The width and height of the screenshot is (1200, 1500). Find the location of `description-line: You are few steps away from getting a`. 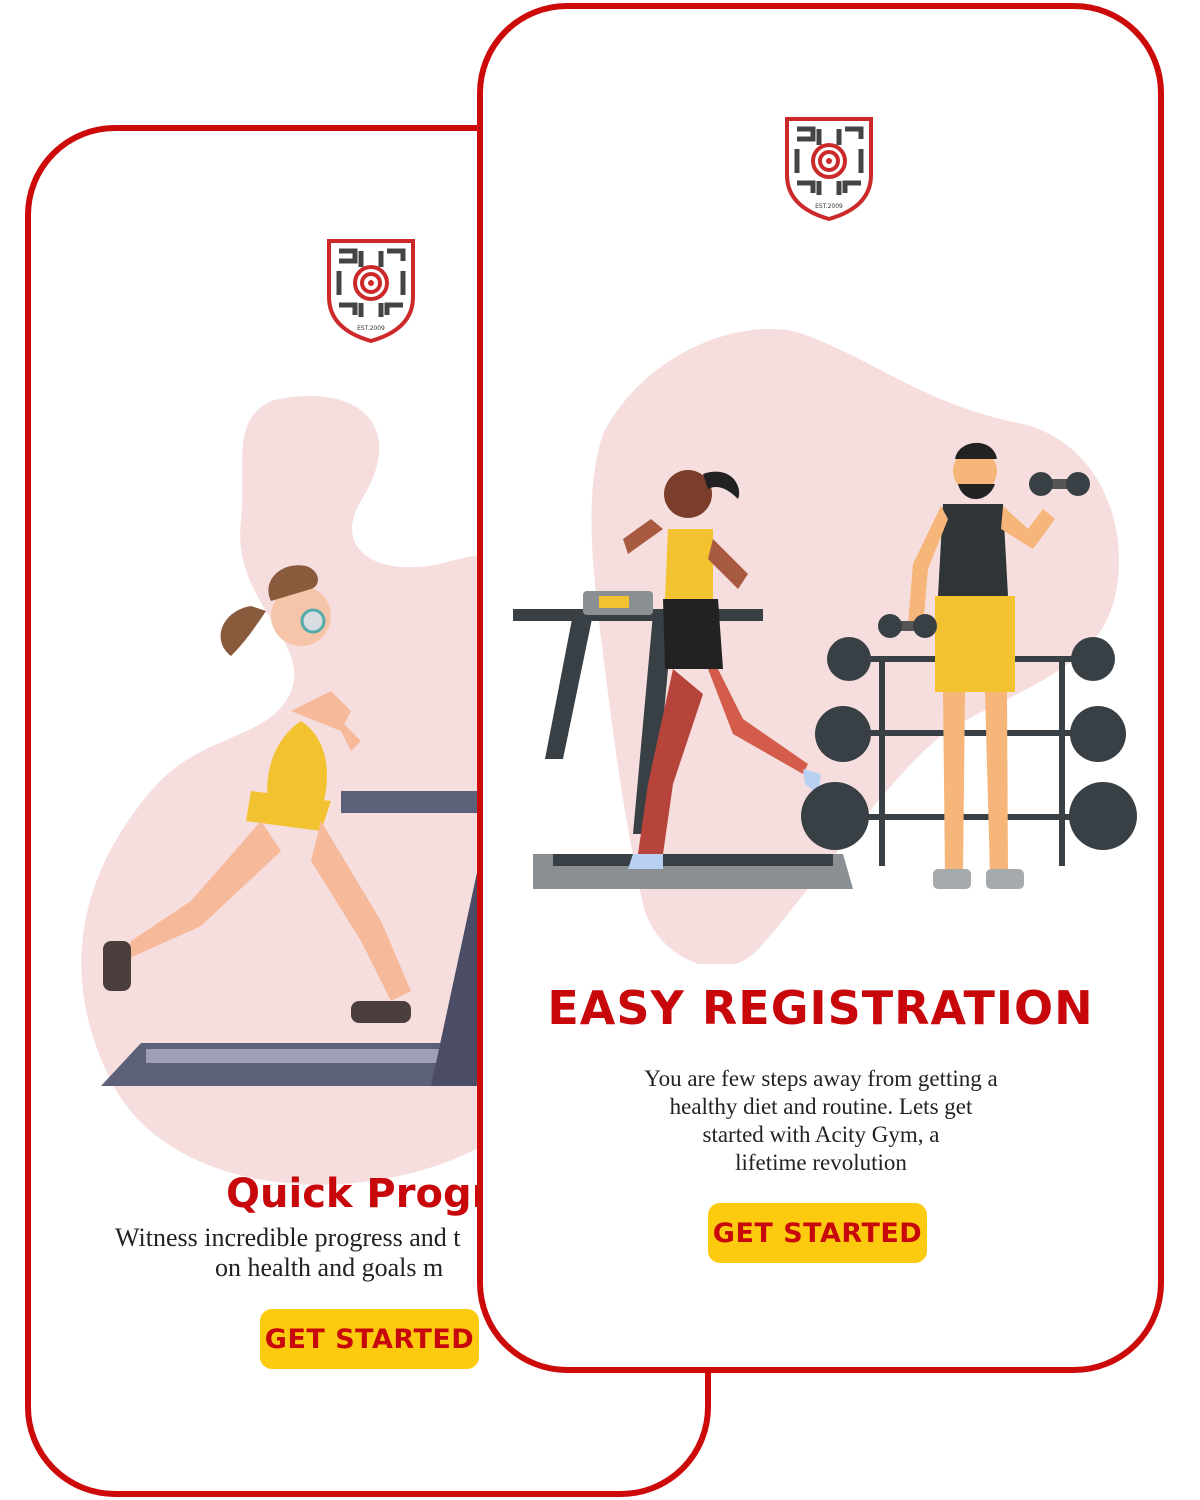

description-line: You are few steps away from getting a is located at coordinates (821, 1078).